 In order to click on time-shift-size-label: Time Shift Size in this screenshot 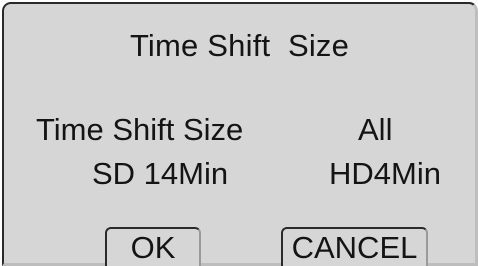, I will do `click(140, 129)`.